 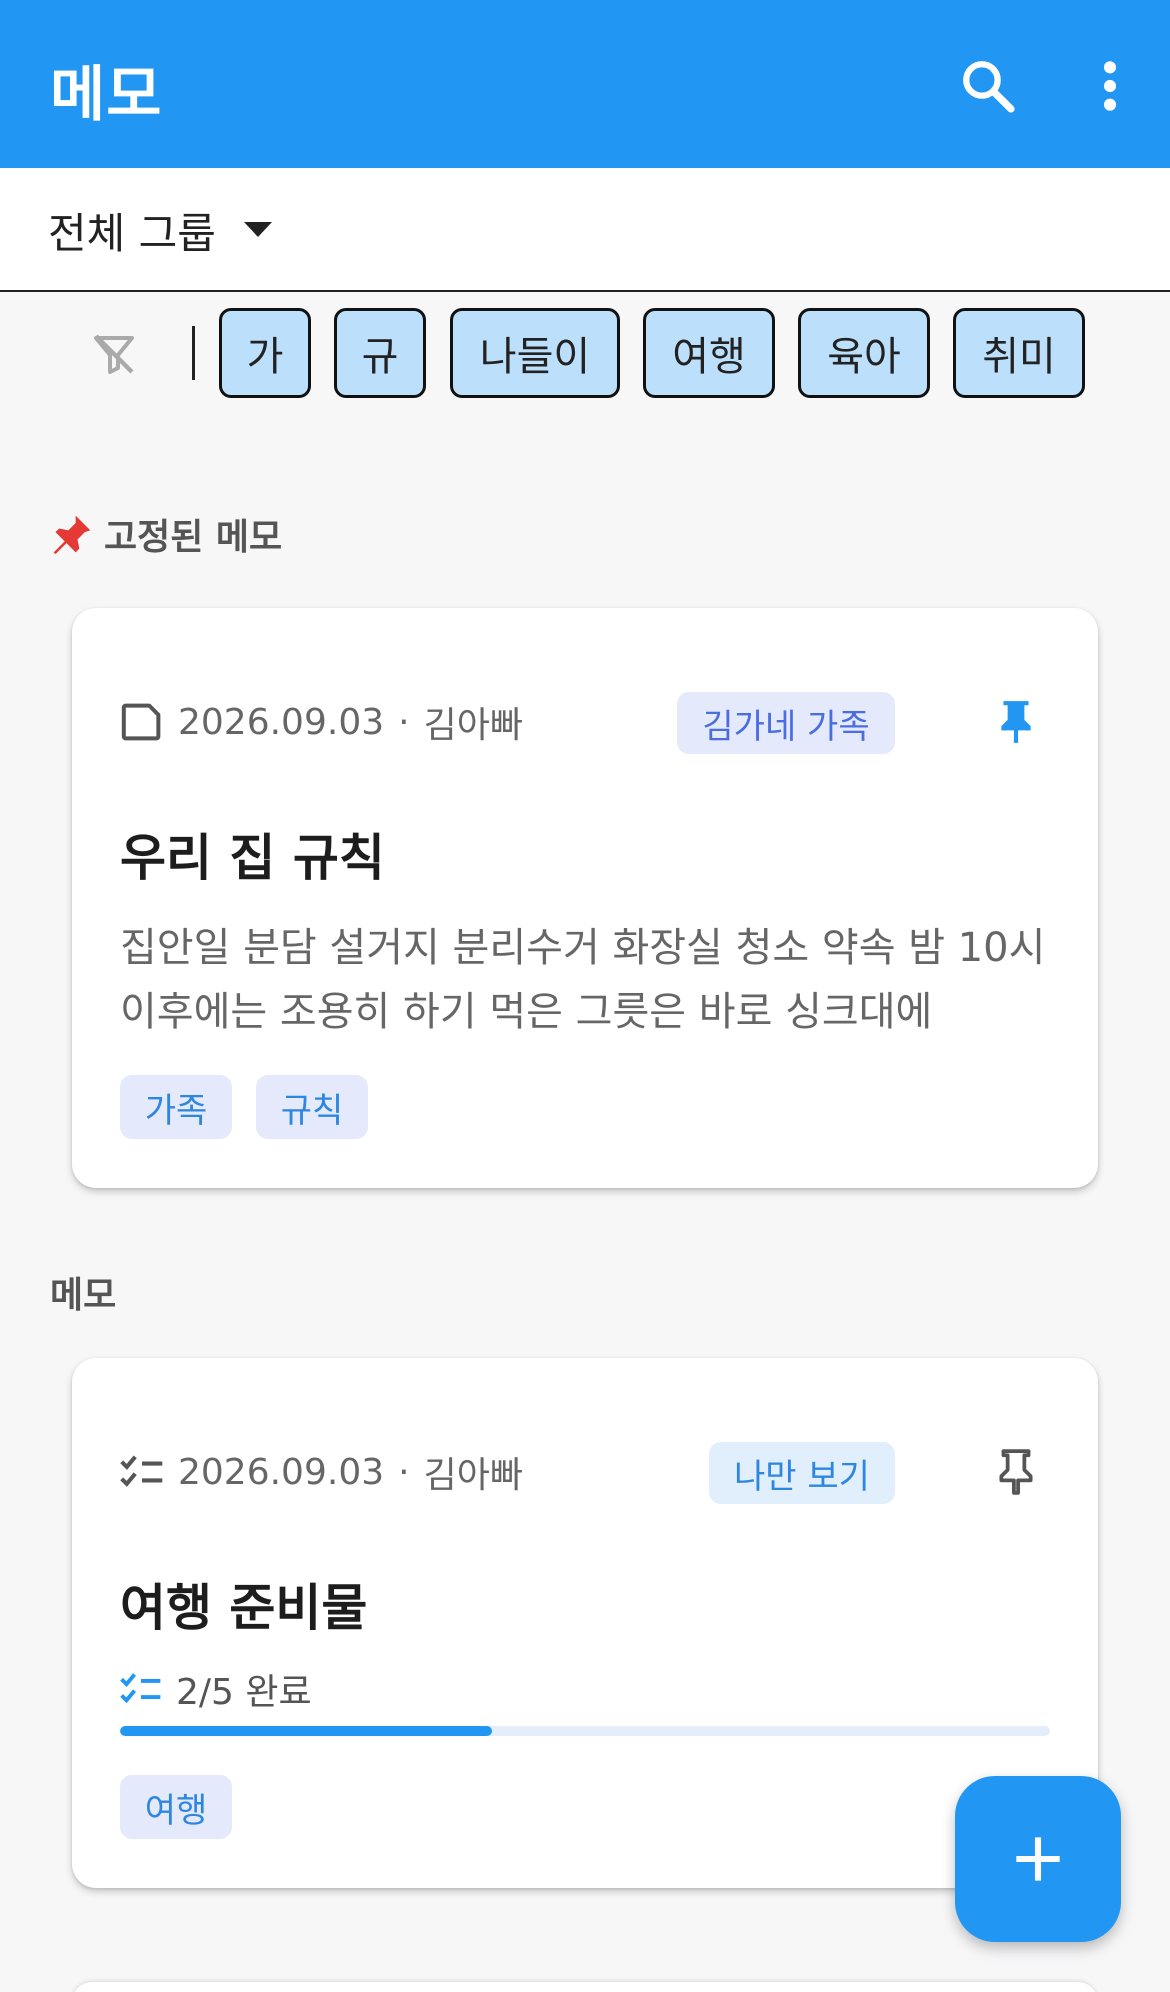 I want to click on tag-chip: 육아, so click(x=864, y=353).